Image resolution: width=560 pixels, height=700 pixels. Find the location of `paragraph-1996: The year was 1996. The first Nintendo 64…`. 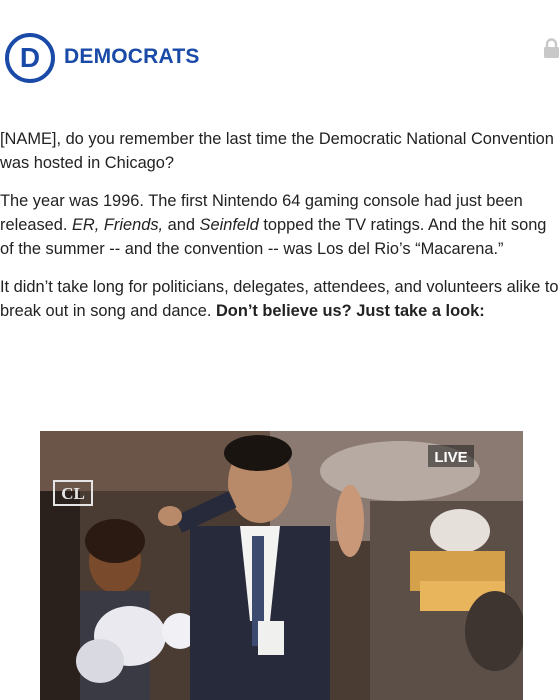

paragraph-1996: The year was 1996. The first Nintendo 64… is located at coordinates (280, 225).